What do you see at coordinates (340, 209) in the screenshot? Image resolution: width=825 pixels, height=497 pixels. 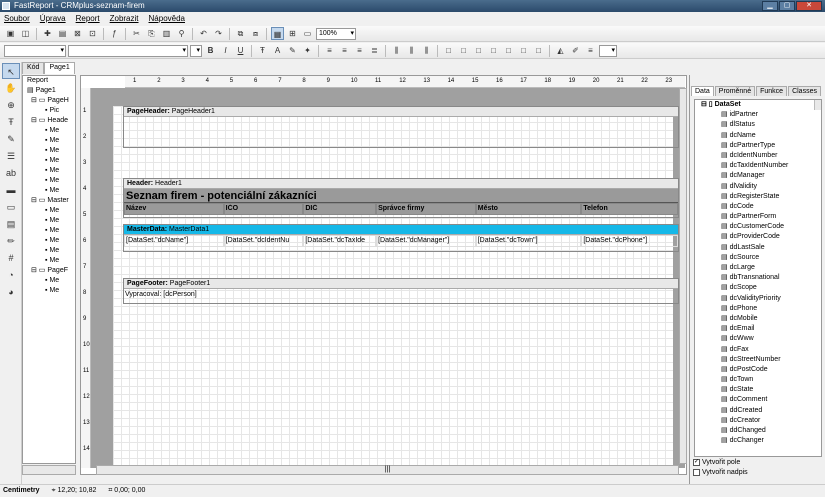 I see `column-header: DIČ` at bounding box center [340, 209].